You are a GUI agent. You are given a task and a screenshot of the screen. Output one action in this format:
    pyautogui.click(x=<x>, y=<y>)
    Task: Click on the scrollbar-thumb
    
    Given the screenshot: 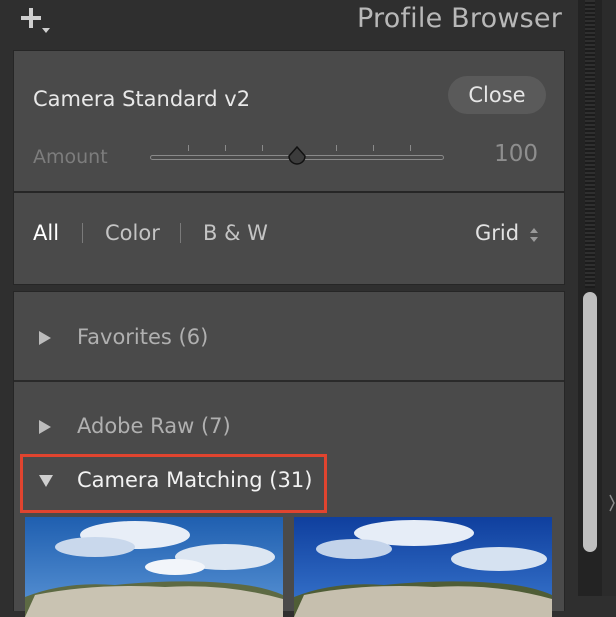 What is the action you would take?
    pyautogui.click(x=590, y=422)
    